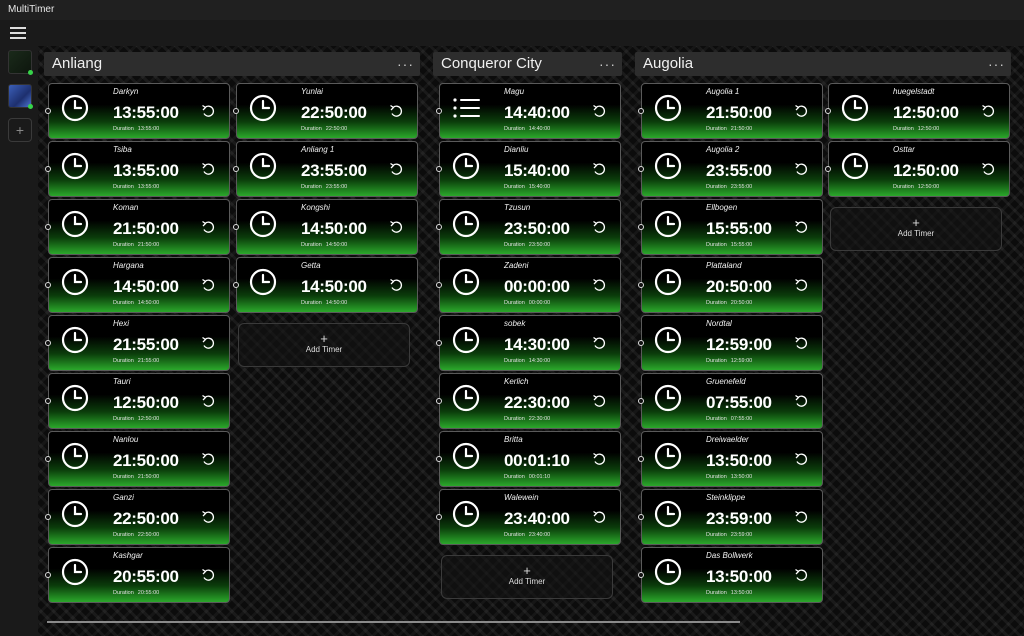 The height and width of the screenshot is (636, 1024). Describe the element at coordinates (136, 187) in the screenshot. I see `timer-duration: Duration 13:55:00` at that location.